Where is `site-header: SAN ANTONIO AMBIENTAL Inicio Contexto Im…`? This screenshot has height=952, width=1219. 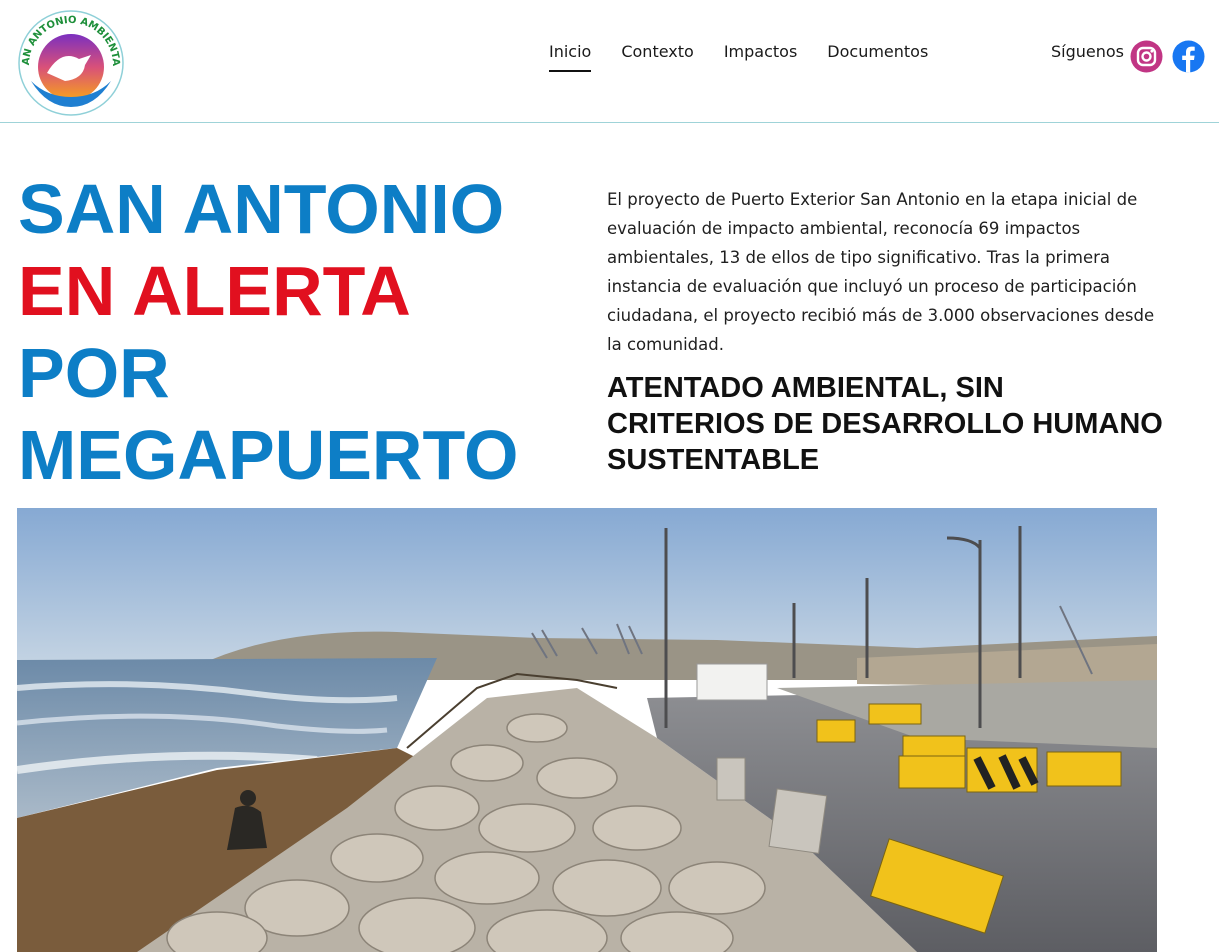 site-header: SAN ANTONIO AMBIENTAL Inicio Contexto Im… is located at coordinates (609, 61).